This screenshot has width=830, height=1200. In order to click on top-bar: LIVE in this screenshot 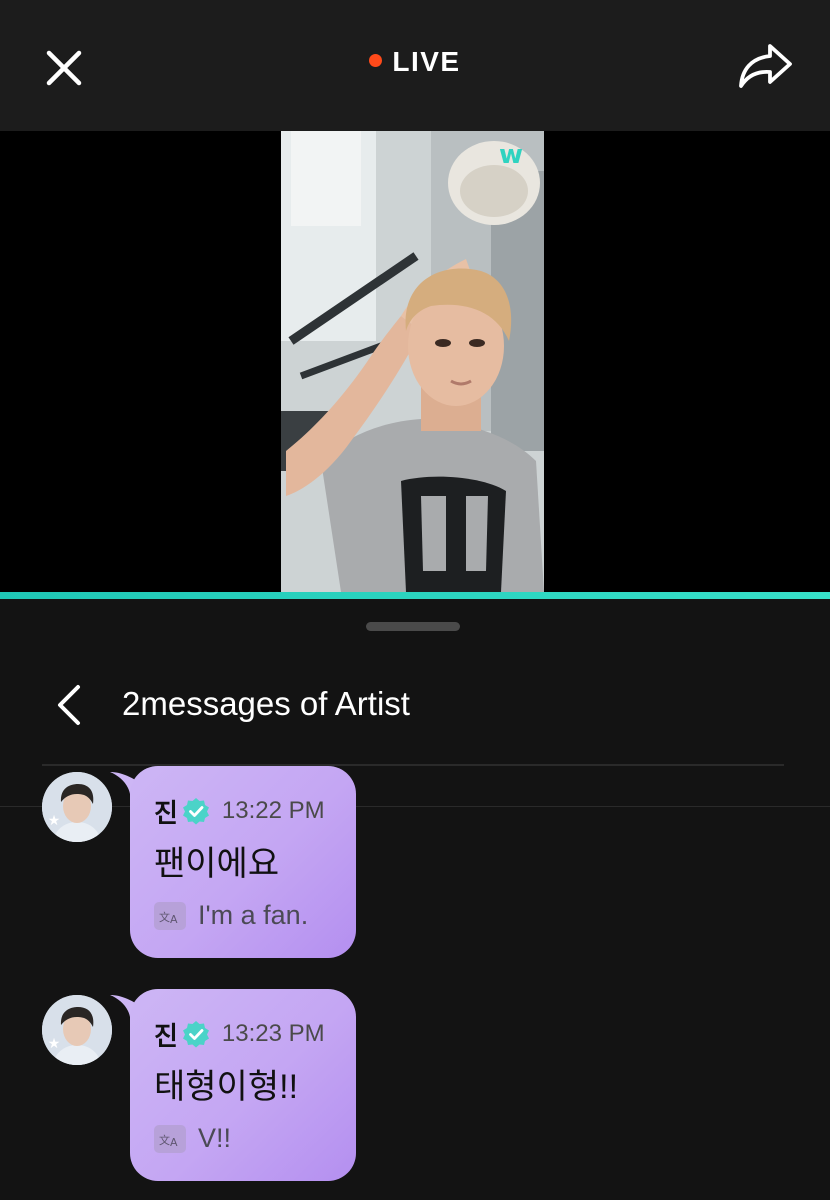, I will do `click(415, 65)`.